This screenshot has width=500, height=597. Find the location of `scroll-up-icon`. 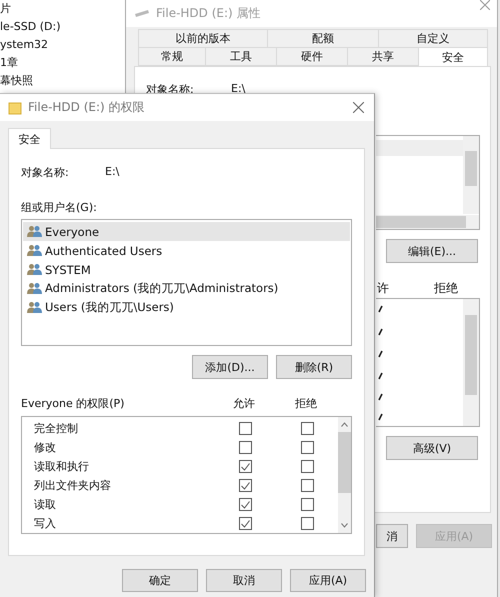

scroll-up-icon is located at coordinates (344, 424).